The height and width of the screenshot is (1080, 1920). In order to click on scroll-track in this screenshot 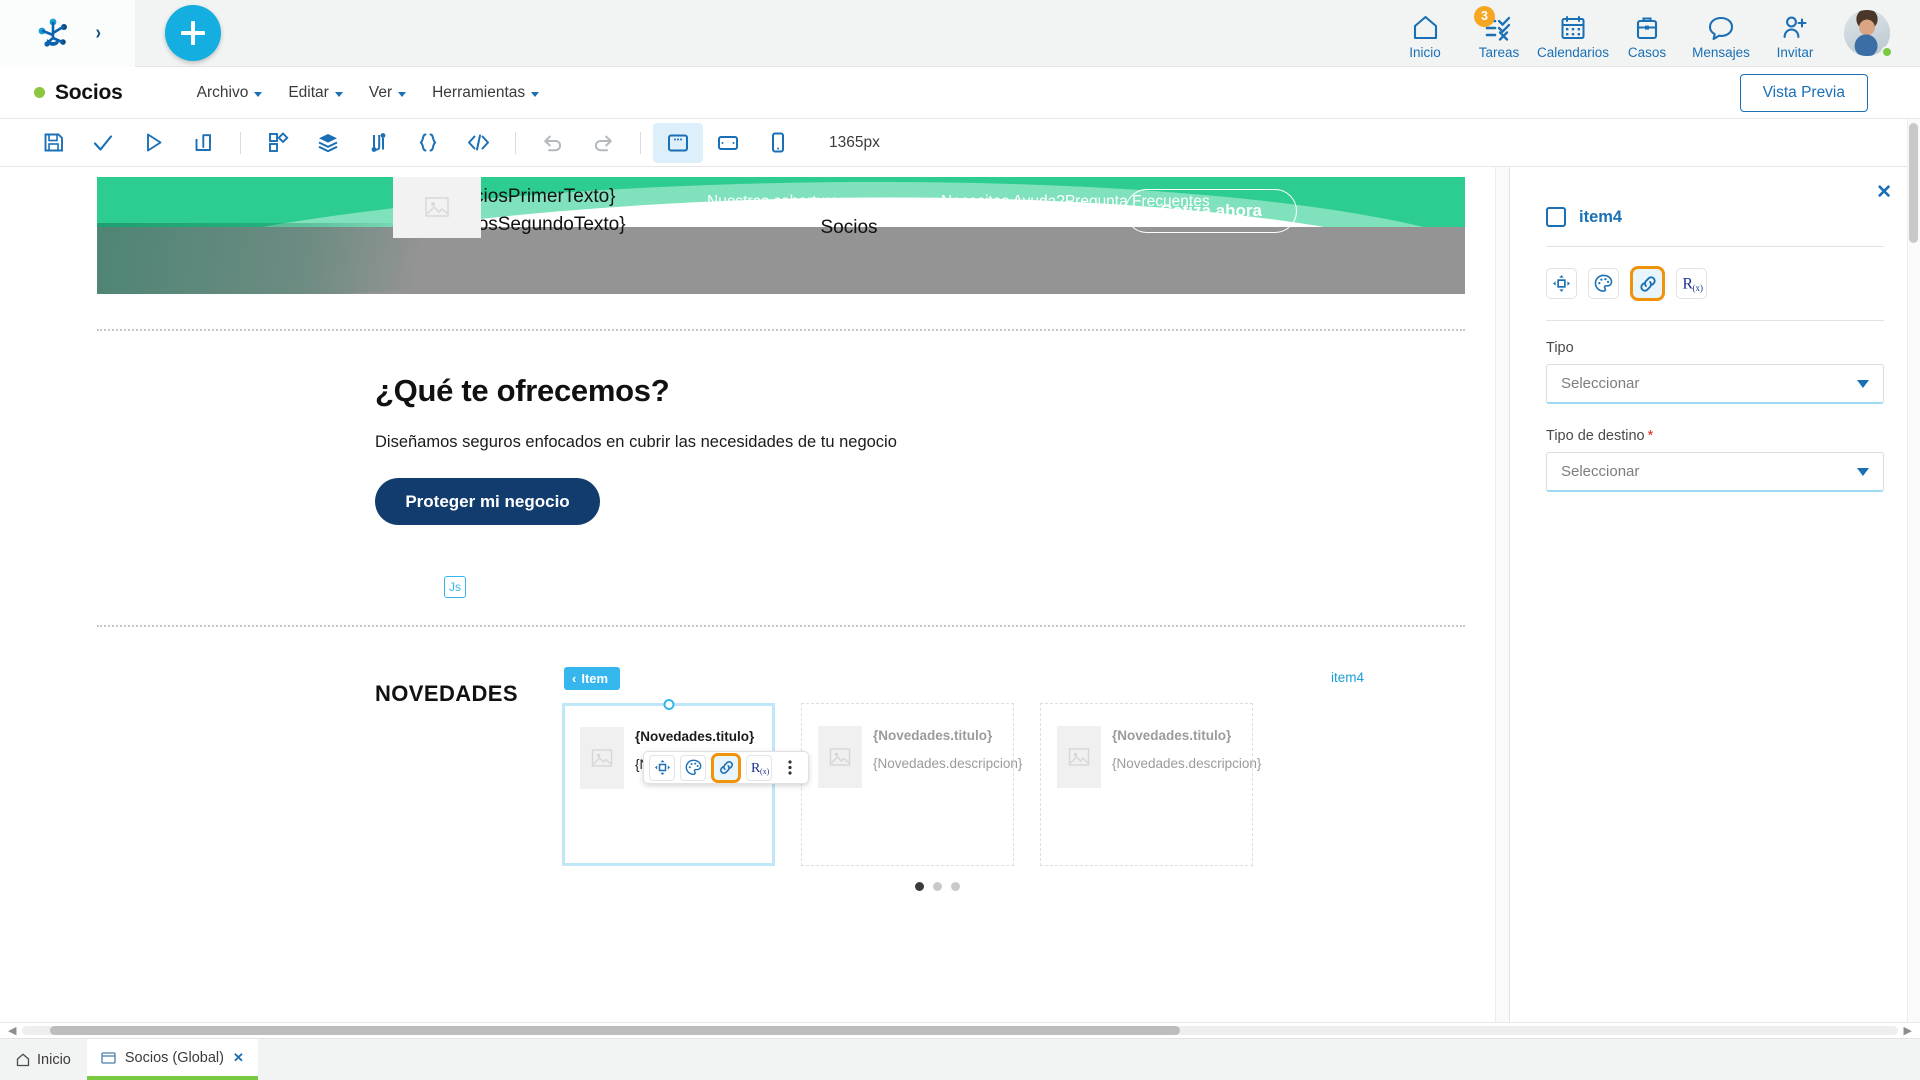, I will do `click(960, 1030)`.